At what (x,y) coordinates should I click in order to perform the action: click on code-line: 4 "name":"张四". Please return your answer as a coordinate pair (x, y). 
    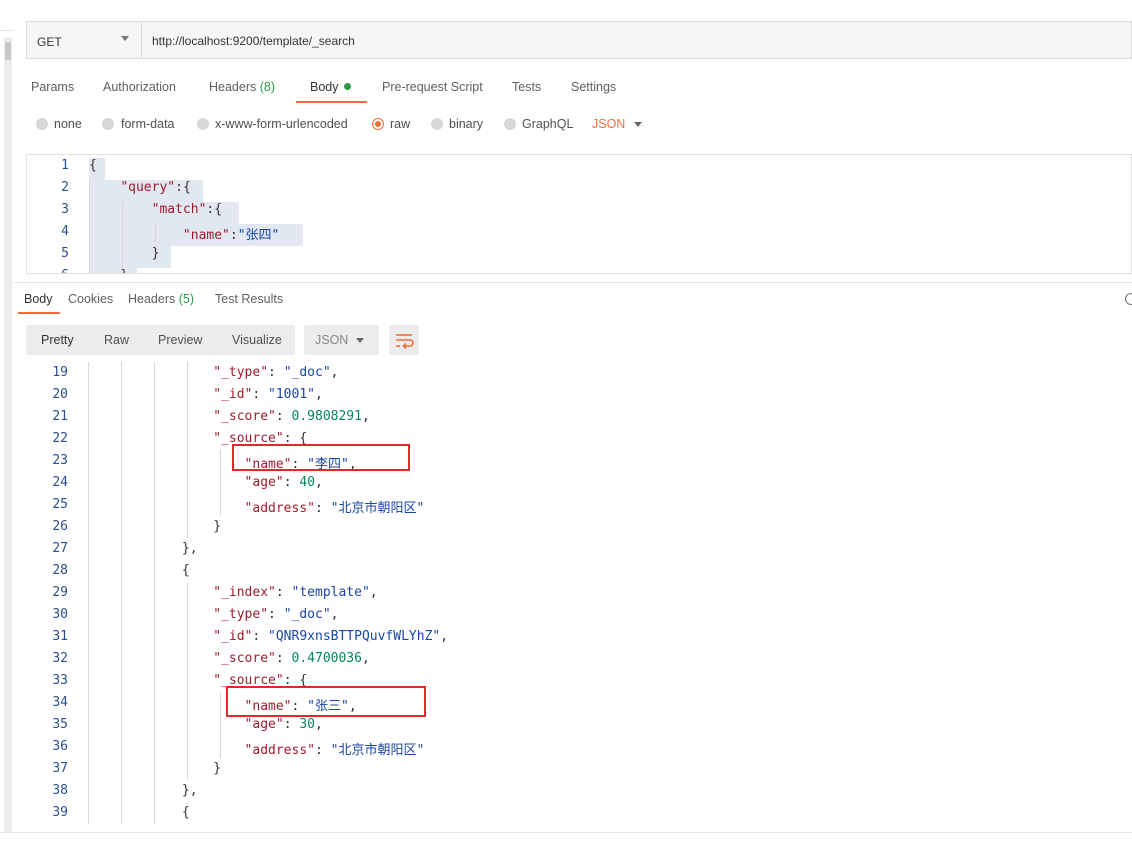
    Looking at the image, I should click on (577, 232).